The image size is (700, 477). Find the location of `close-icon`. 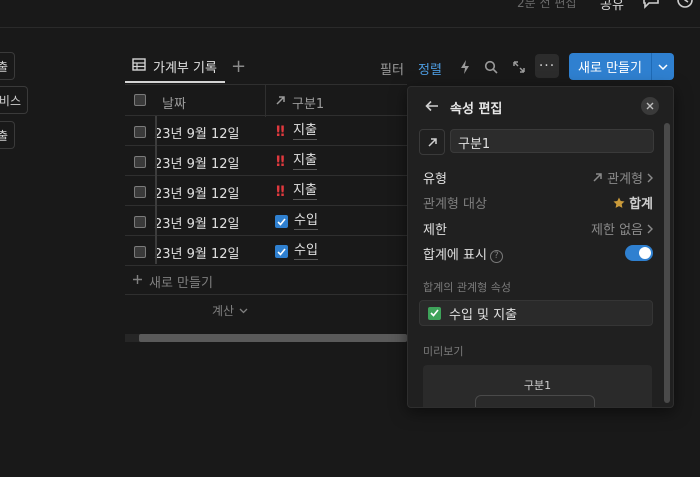

close-icon is located at coordinates (650, 106).